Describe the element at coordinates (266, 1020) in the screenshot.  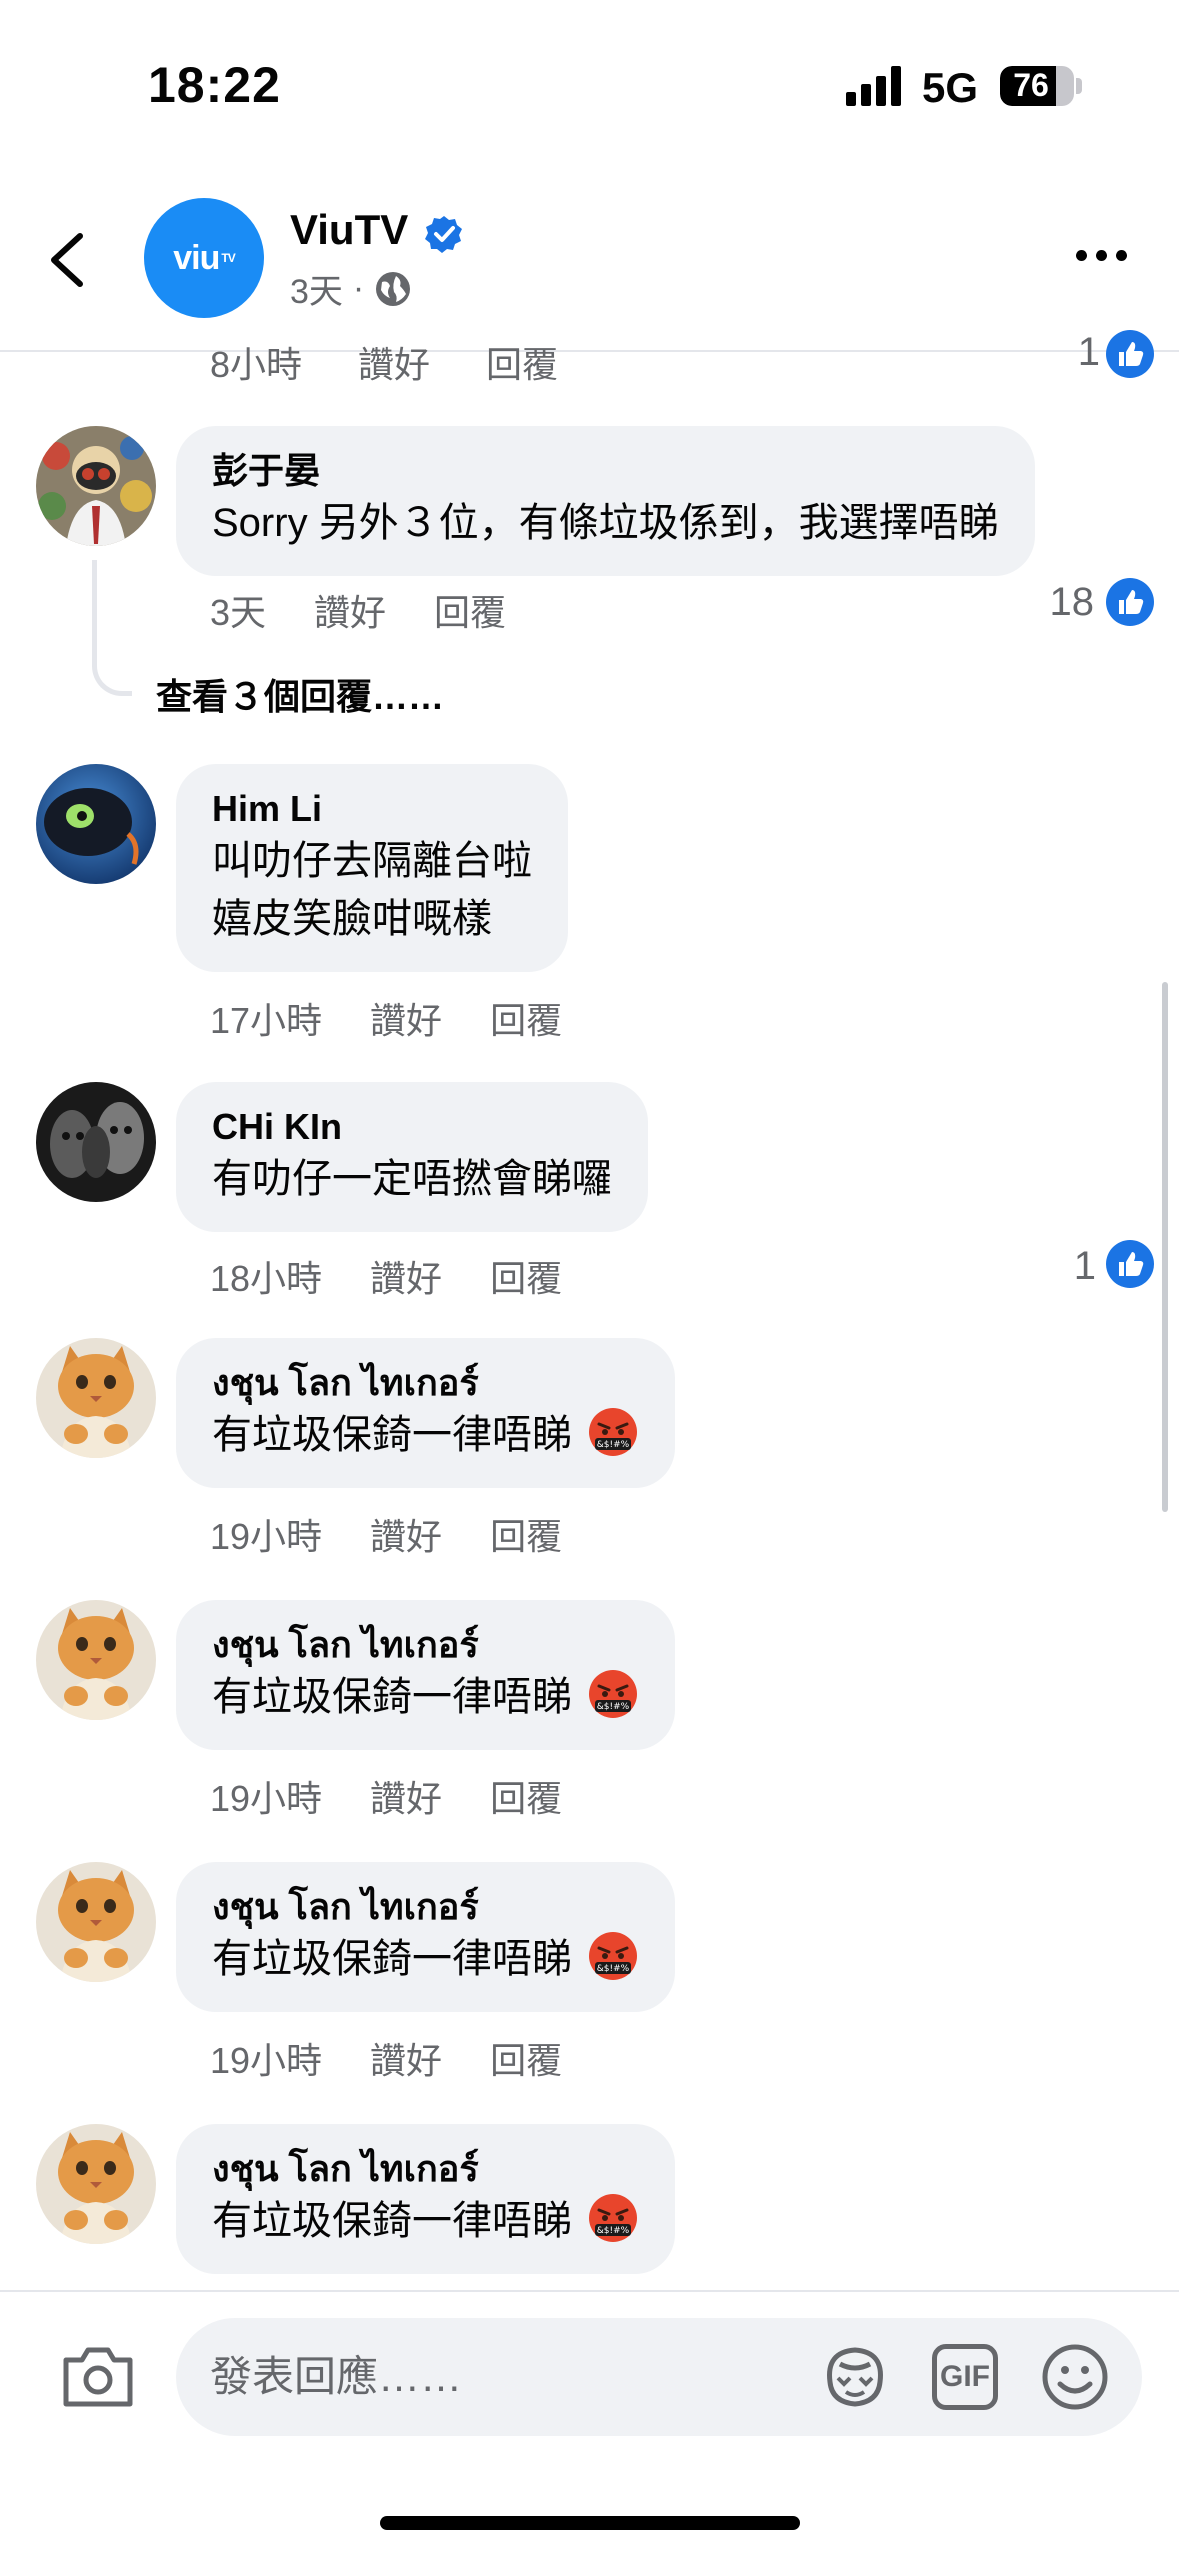
I see `comment-time: 17小時` at that location.